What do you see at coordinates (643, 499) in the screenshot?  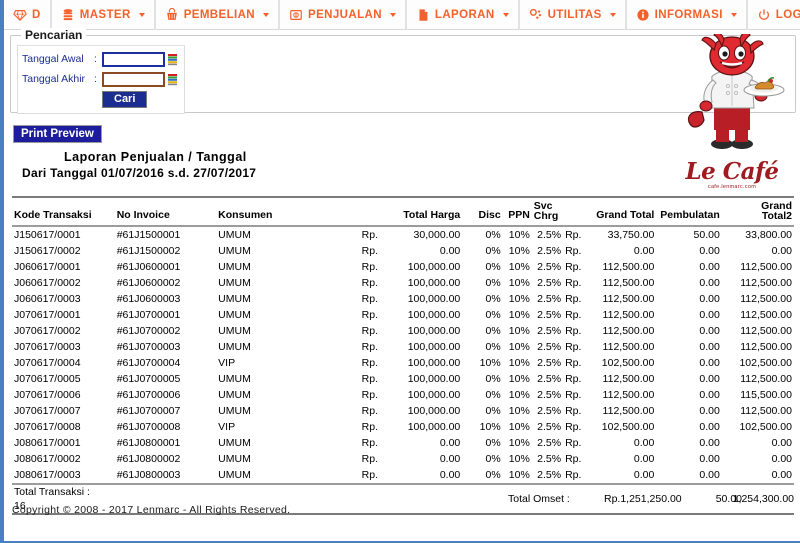 I see `total-omset-value: Rp.1,251,250.00` at bounding box center [643, 499].